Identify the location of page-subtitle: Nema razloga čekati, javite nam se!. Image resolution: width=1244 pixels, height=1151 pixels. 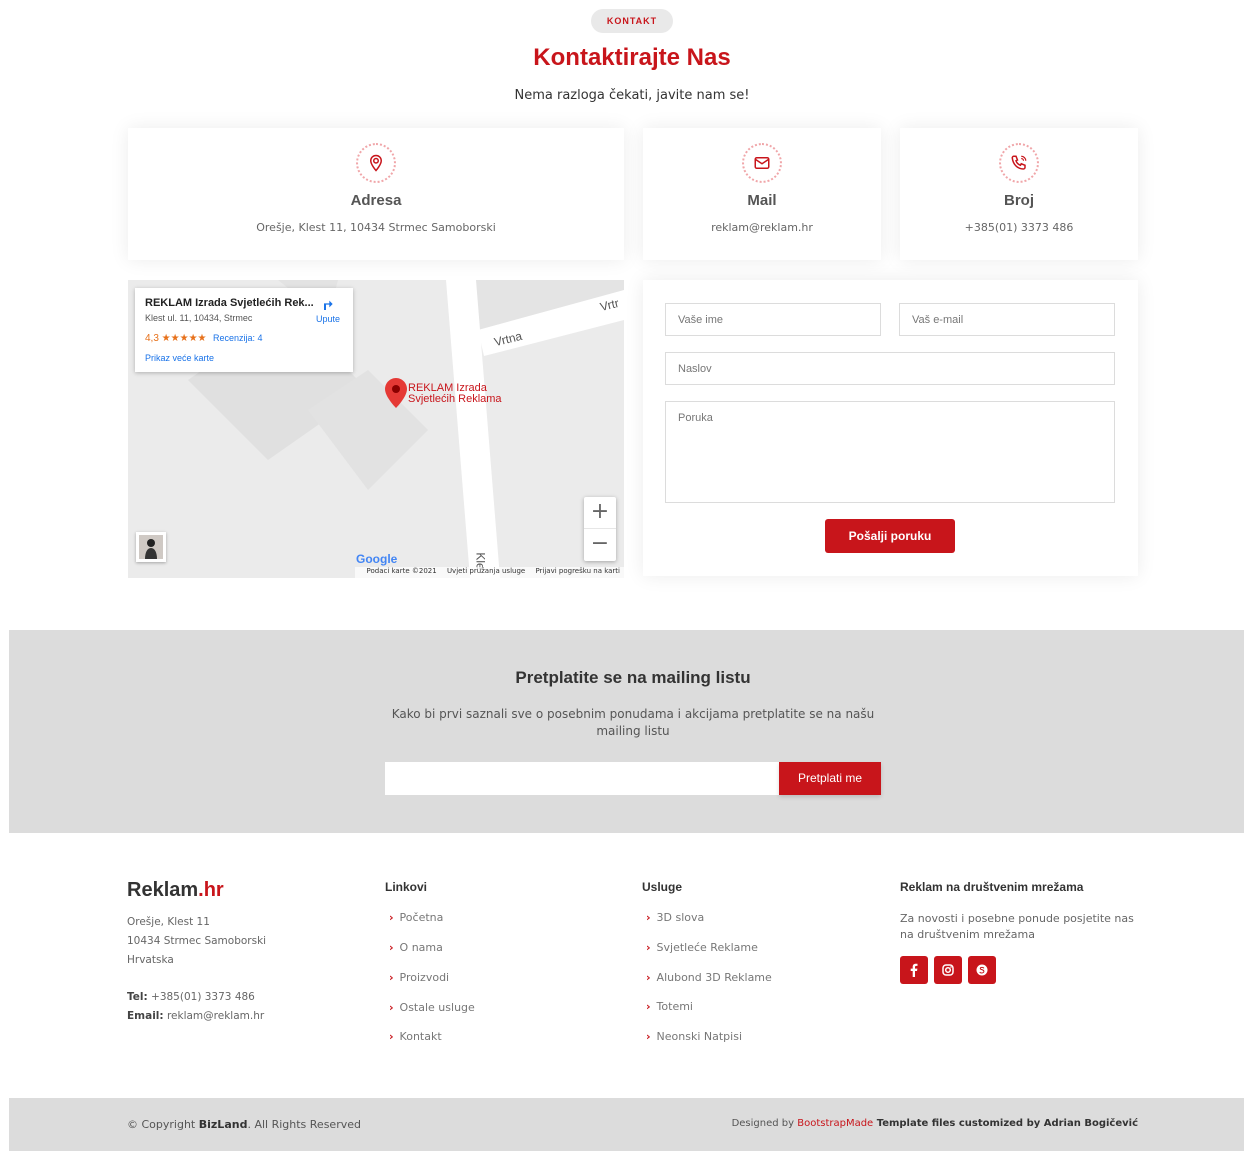
(632, 95).